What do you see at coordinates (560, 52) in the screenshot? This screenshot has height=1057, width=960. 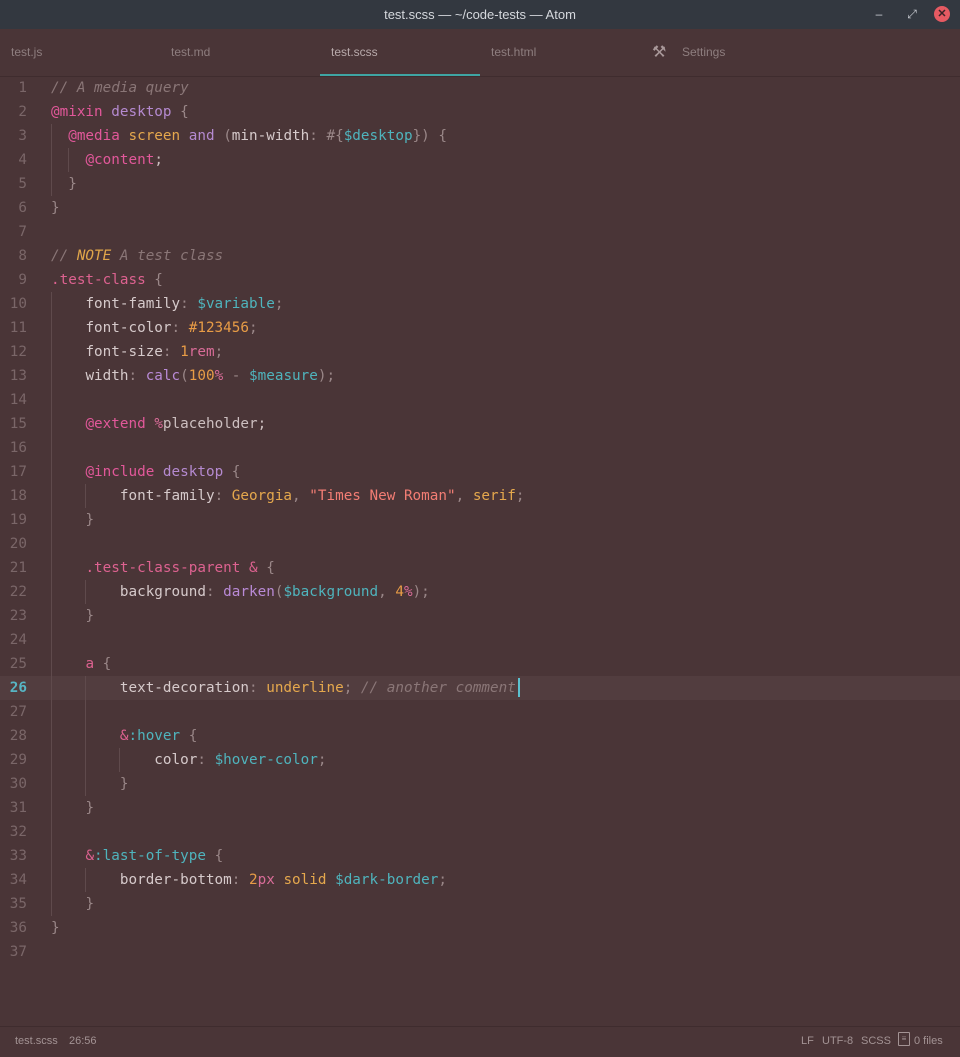 I see `tab-test-html: test.html` at bounding box center [560, 52].